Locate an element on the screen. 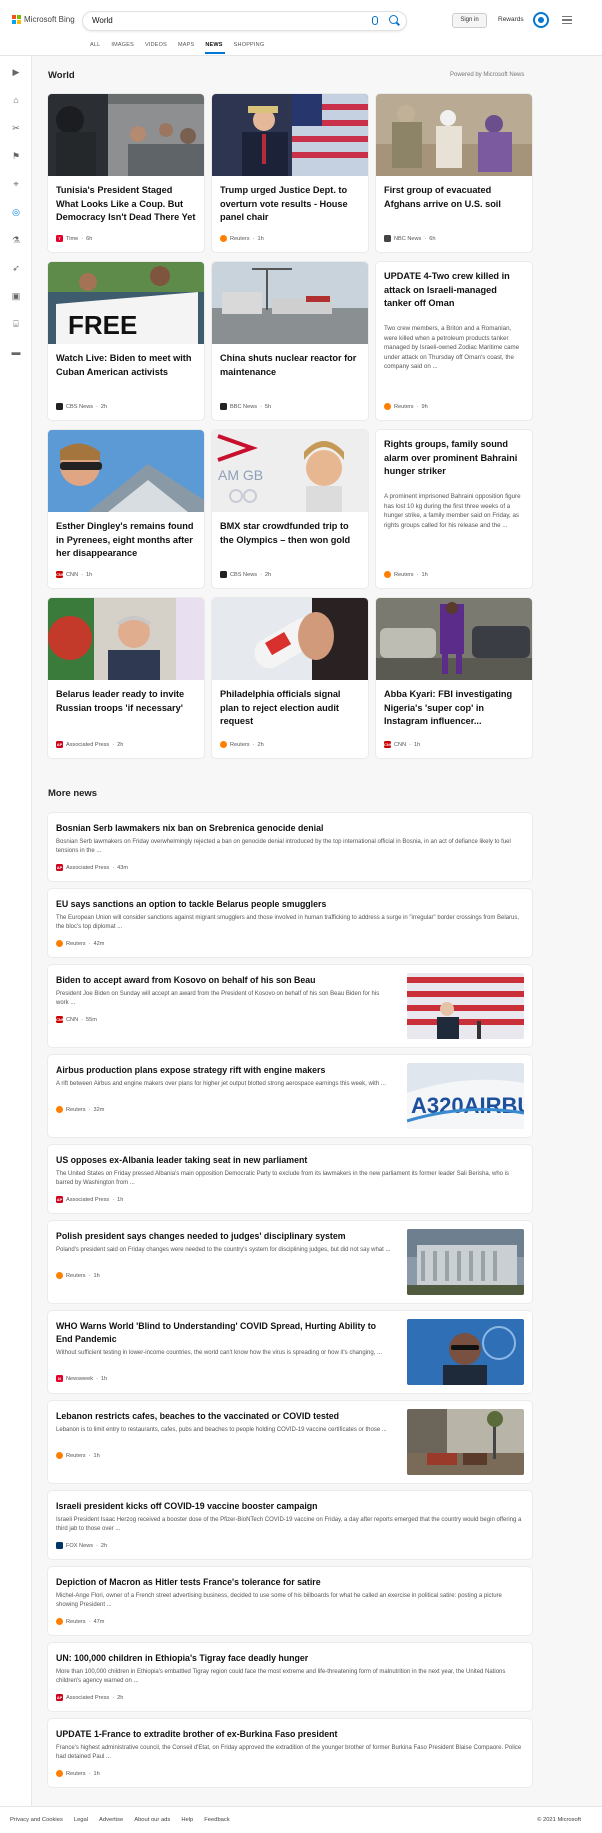 This screenshot has width=602, height=1833. privacy-link: Privacy and Cookies is located at coordinates (36, 1820).